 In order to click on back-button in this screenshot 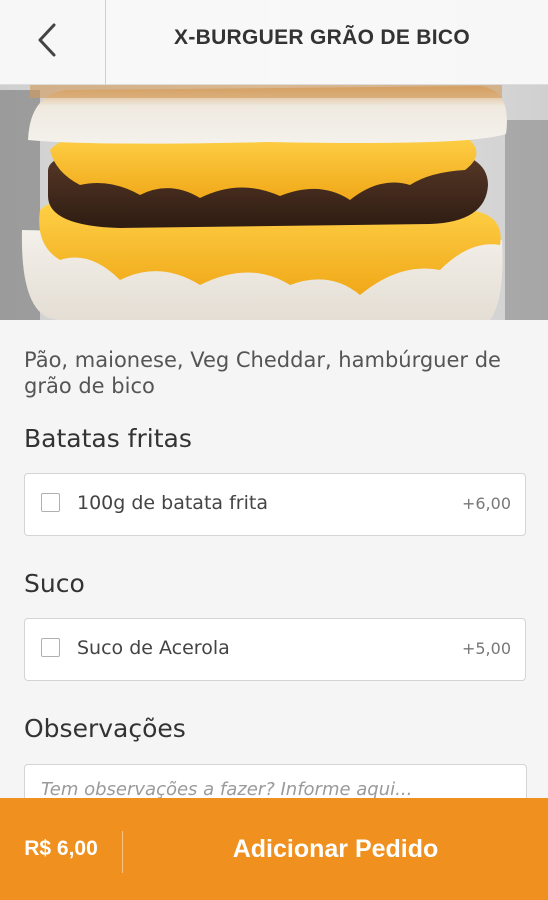, I will do `click(53, 42)`.